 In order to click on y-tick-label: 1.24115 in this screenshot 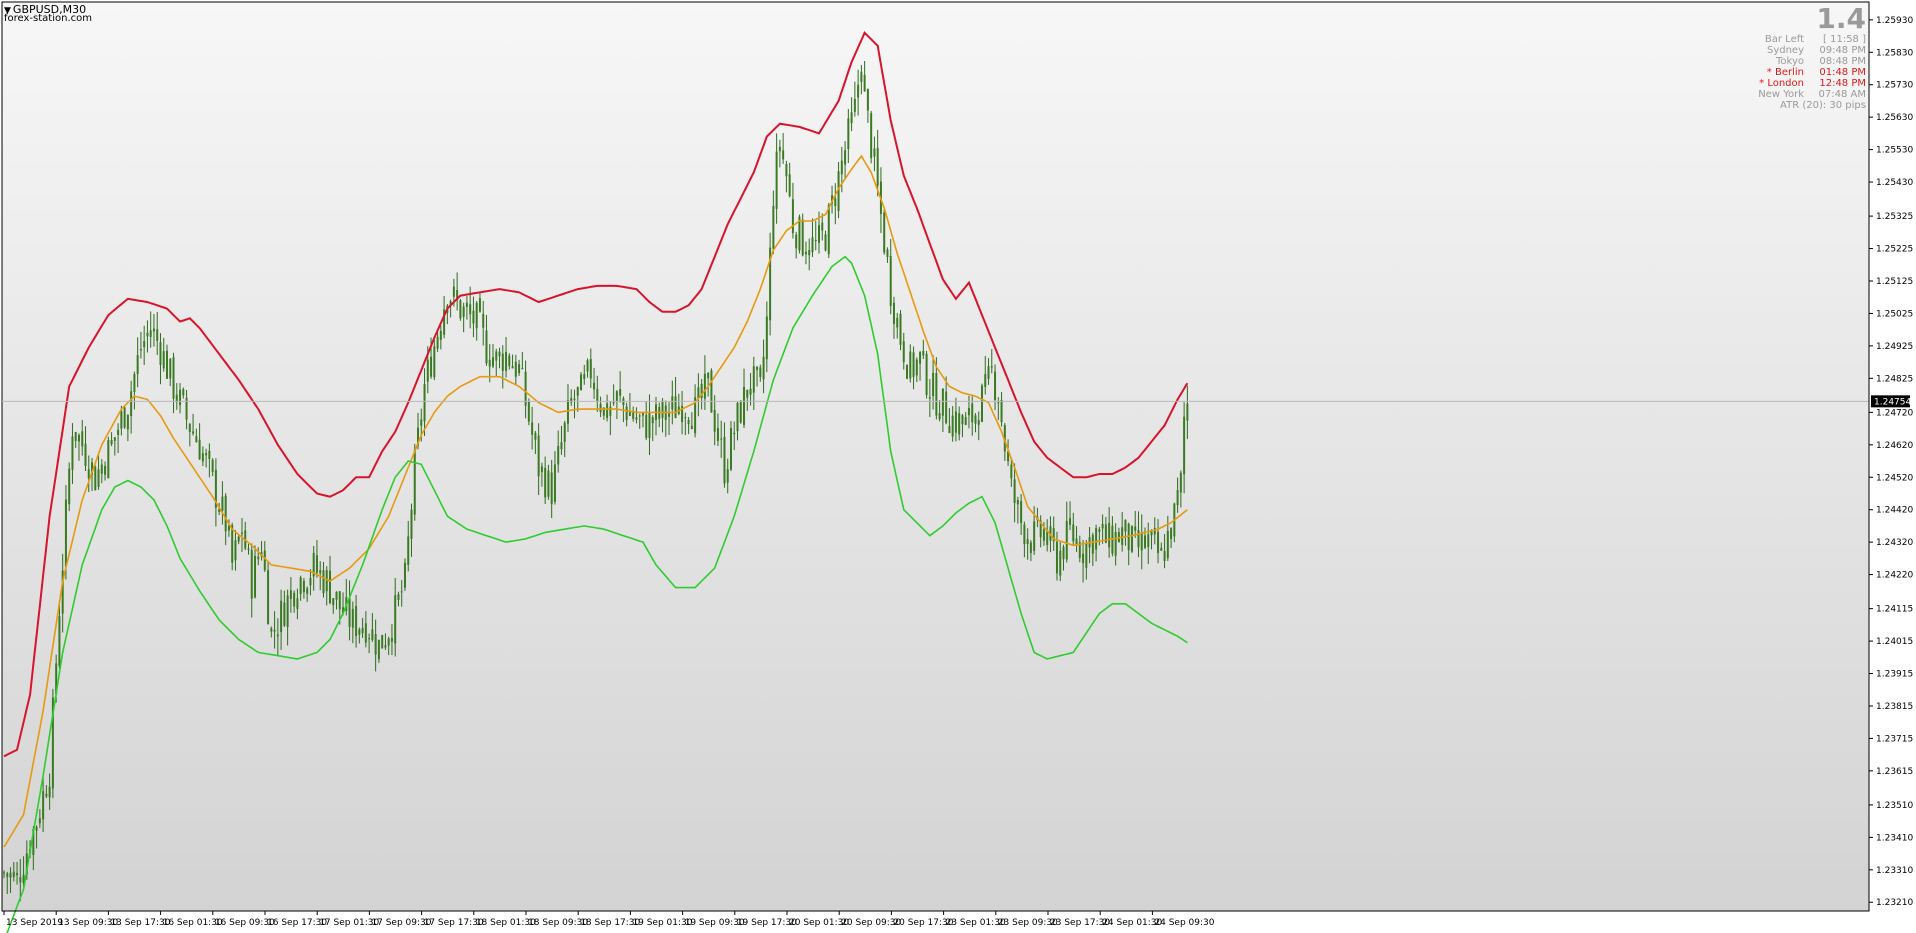, I will do `click(1894, 610)`.